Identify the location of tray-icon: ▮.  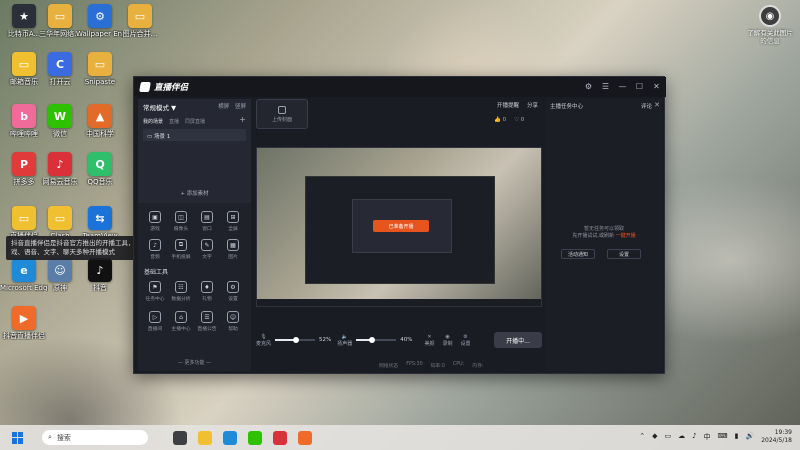
(737, 437).